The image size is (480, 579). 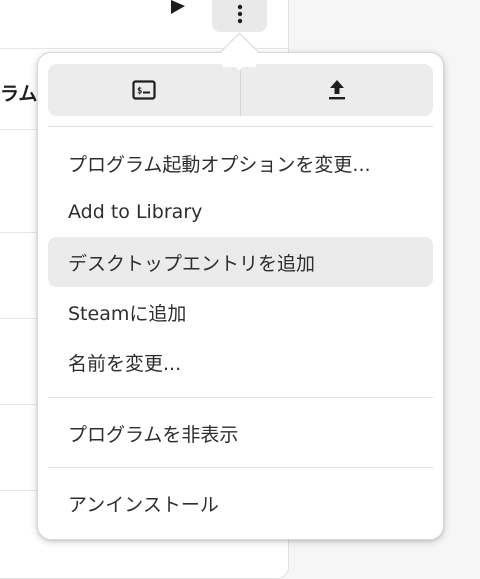 I want to click on menu-item-add-to-steam: Steamに追加, so click(x=240, y=312).